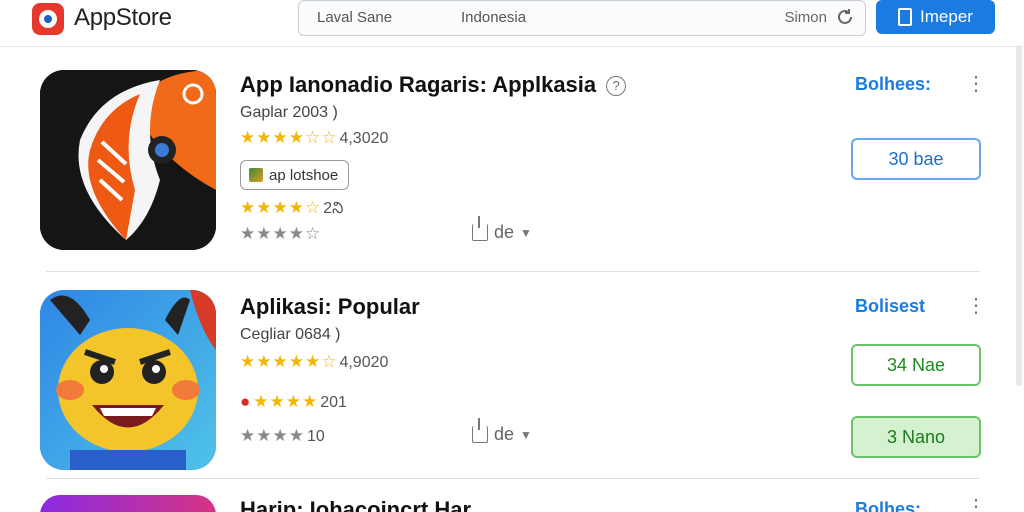 This screenshot has width=1024, height=512. I want to click on search-user: Simon, so click(805, 17).